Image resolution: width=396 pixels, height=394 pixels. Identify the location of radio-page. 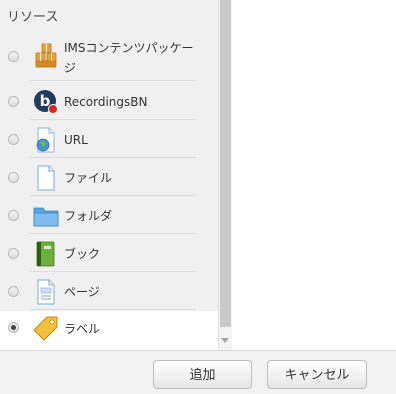
(13, 291).